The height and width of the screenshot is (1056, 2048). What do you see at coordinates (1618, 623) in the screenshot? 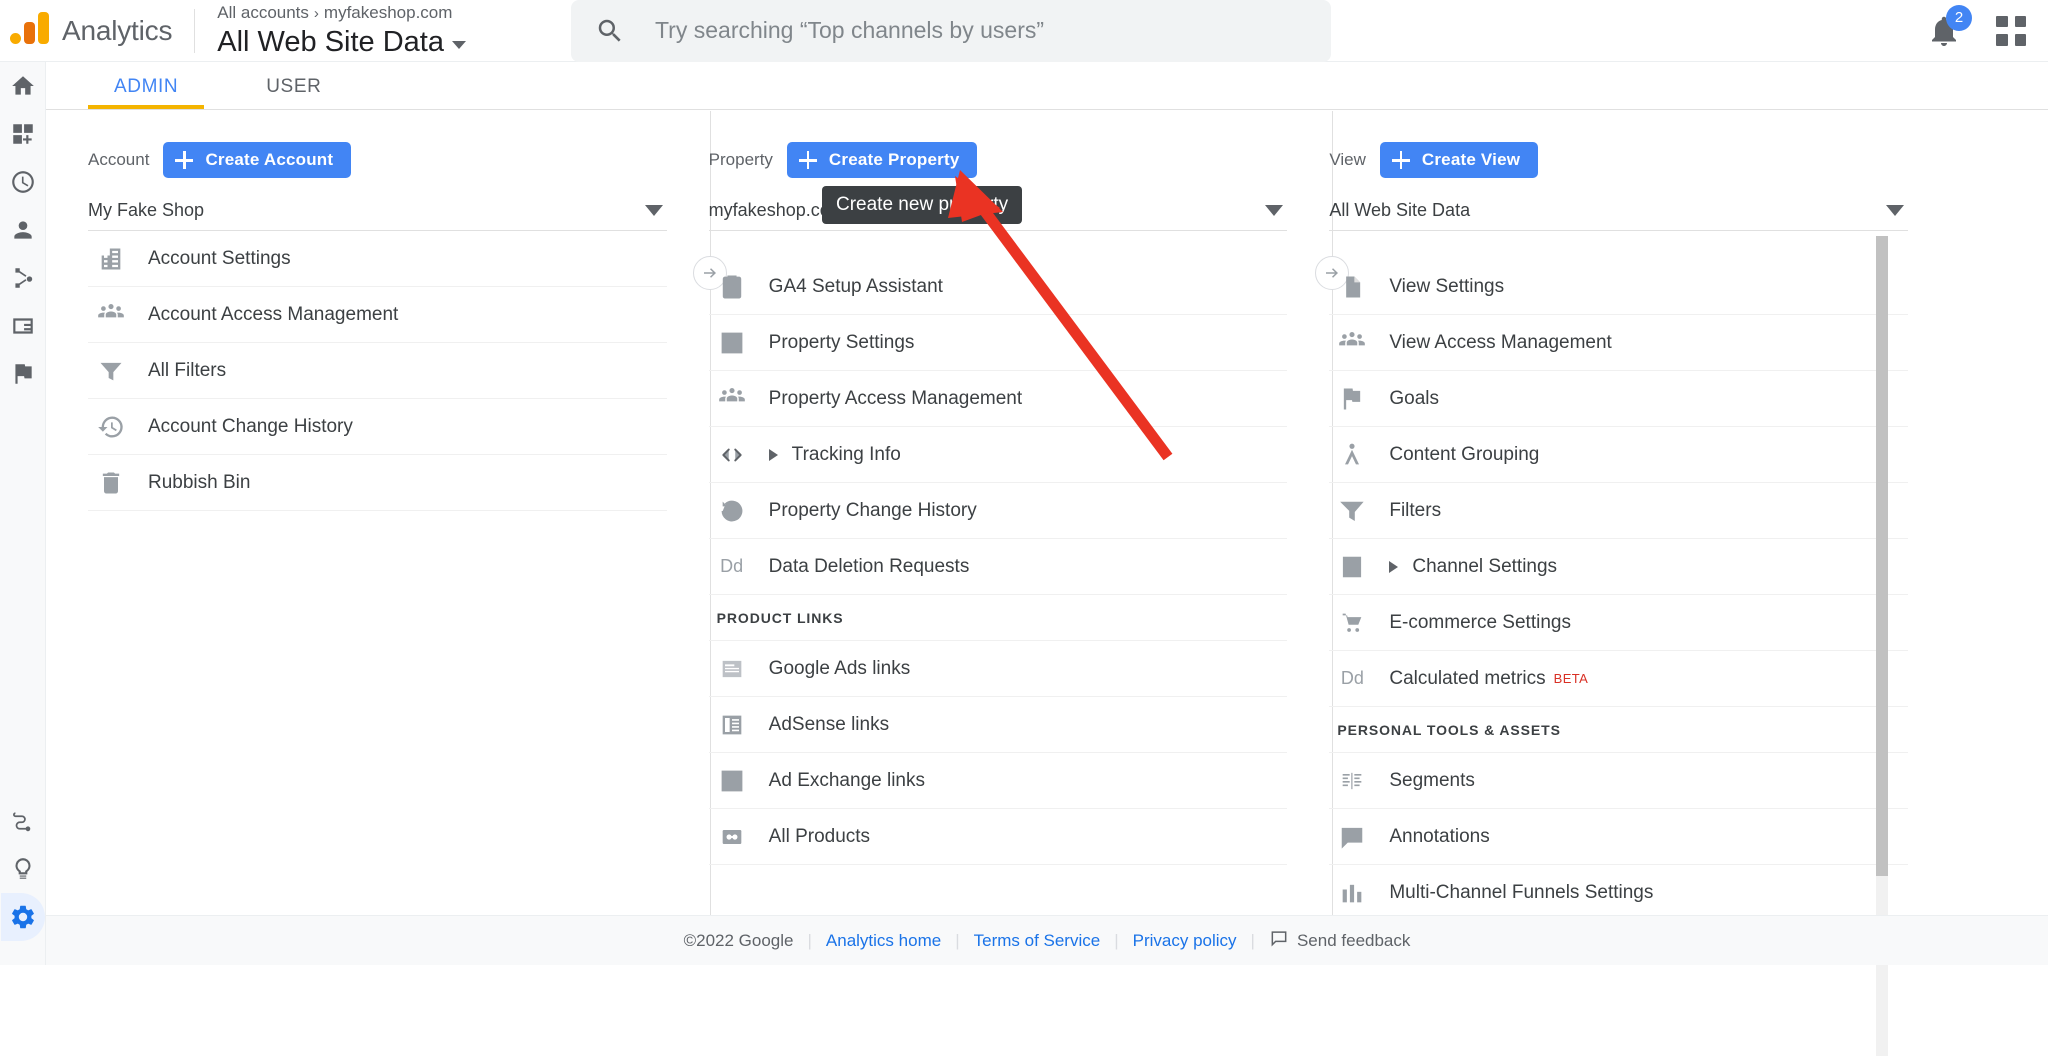
I see `view-item-ecommerce-settings: E-commerce Settings` at bounding box center [1618, 623].